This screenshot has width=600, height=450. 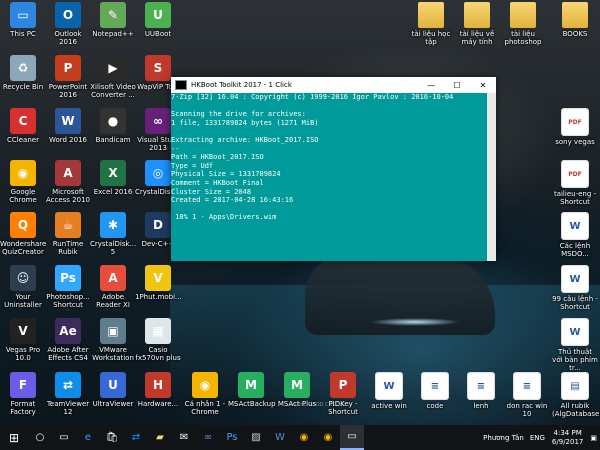 What do you see at coordinates (481, 391) in the screenshot?
I see `desktop-icon-lenh: ≡ lenh` at bounding box center [481, 391].